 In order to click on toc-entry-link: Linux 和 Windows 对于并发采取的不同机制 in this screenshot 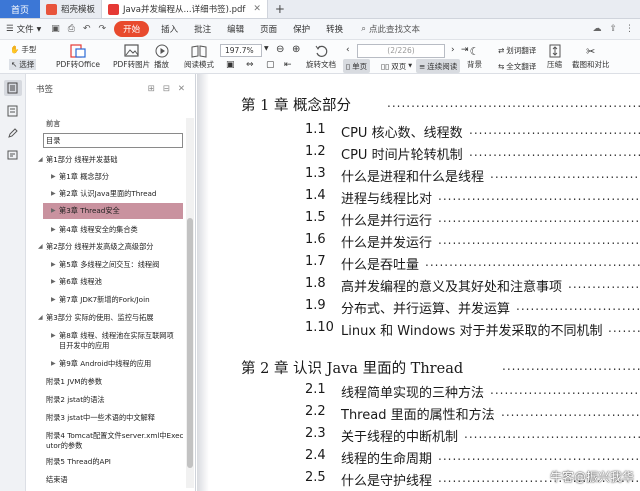, I will do `click(471, 329)`.